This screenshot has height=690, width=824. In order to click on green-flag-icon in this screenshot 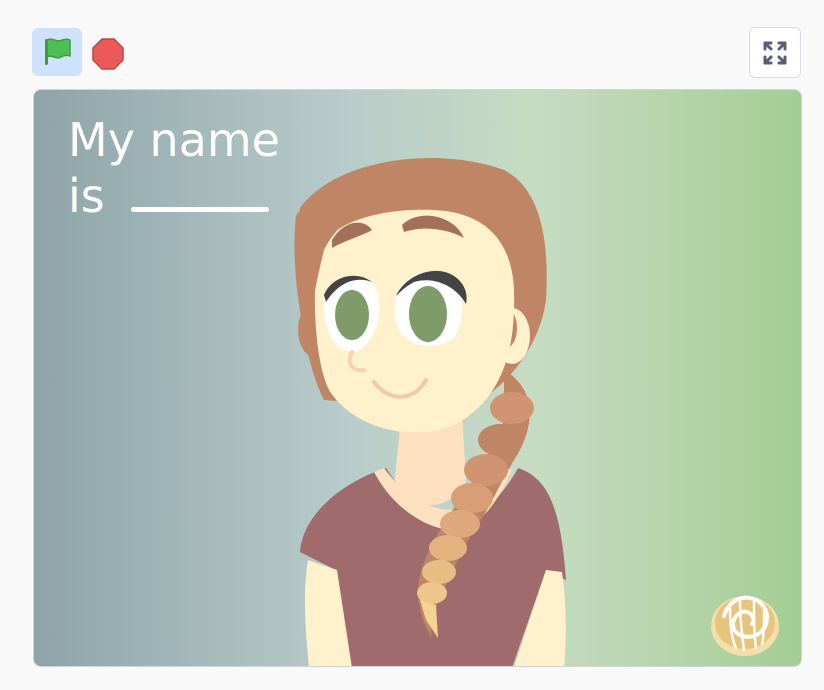, I will do `click(58, 51)`.